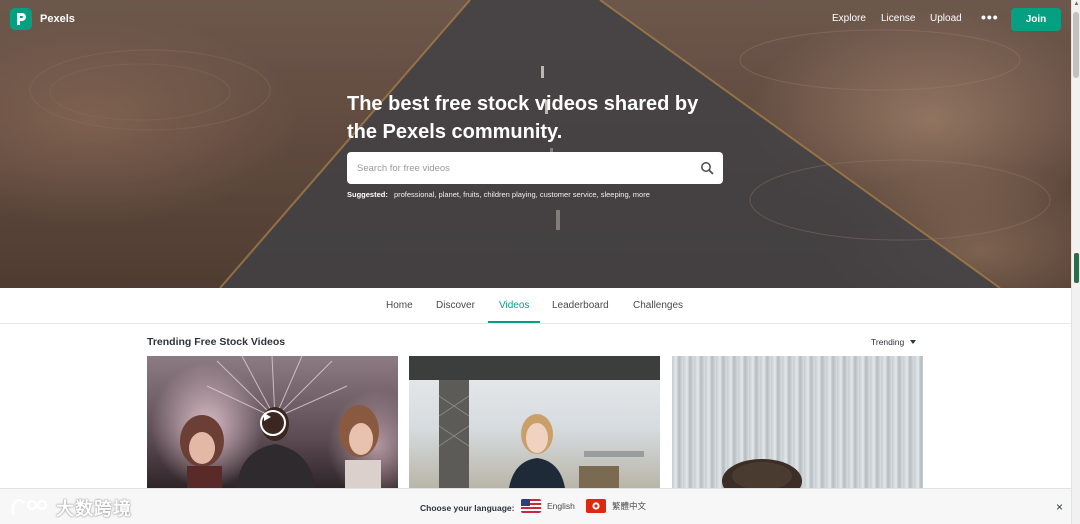 Image resolution: width=1080 pixels, height=524 pixels. I want to click on sort-dropdown: Trending, so click(894, 342).